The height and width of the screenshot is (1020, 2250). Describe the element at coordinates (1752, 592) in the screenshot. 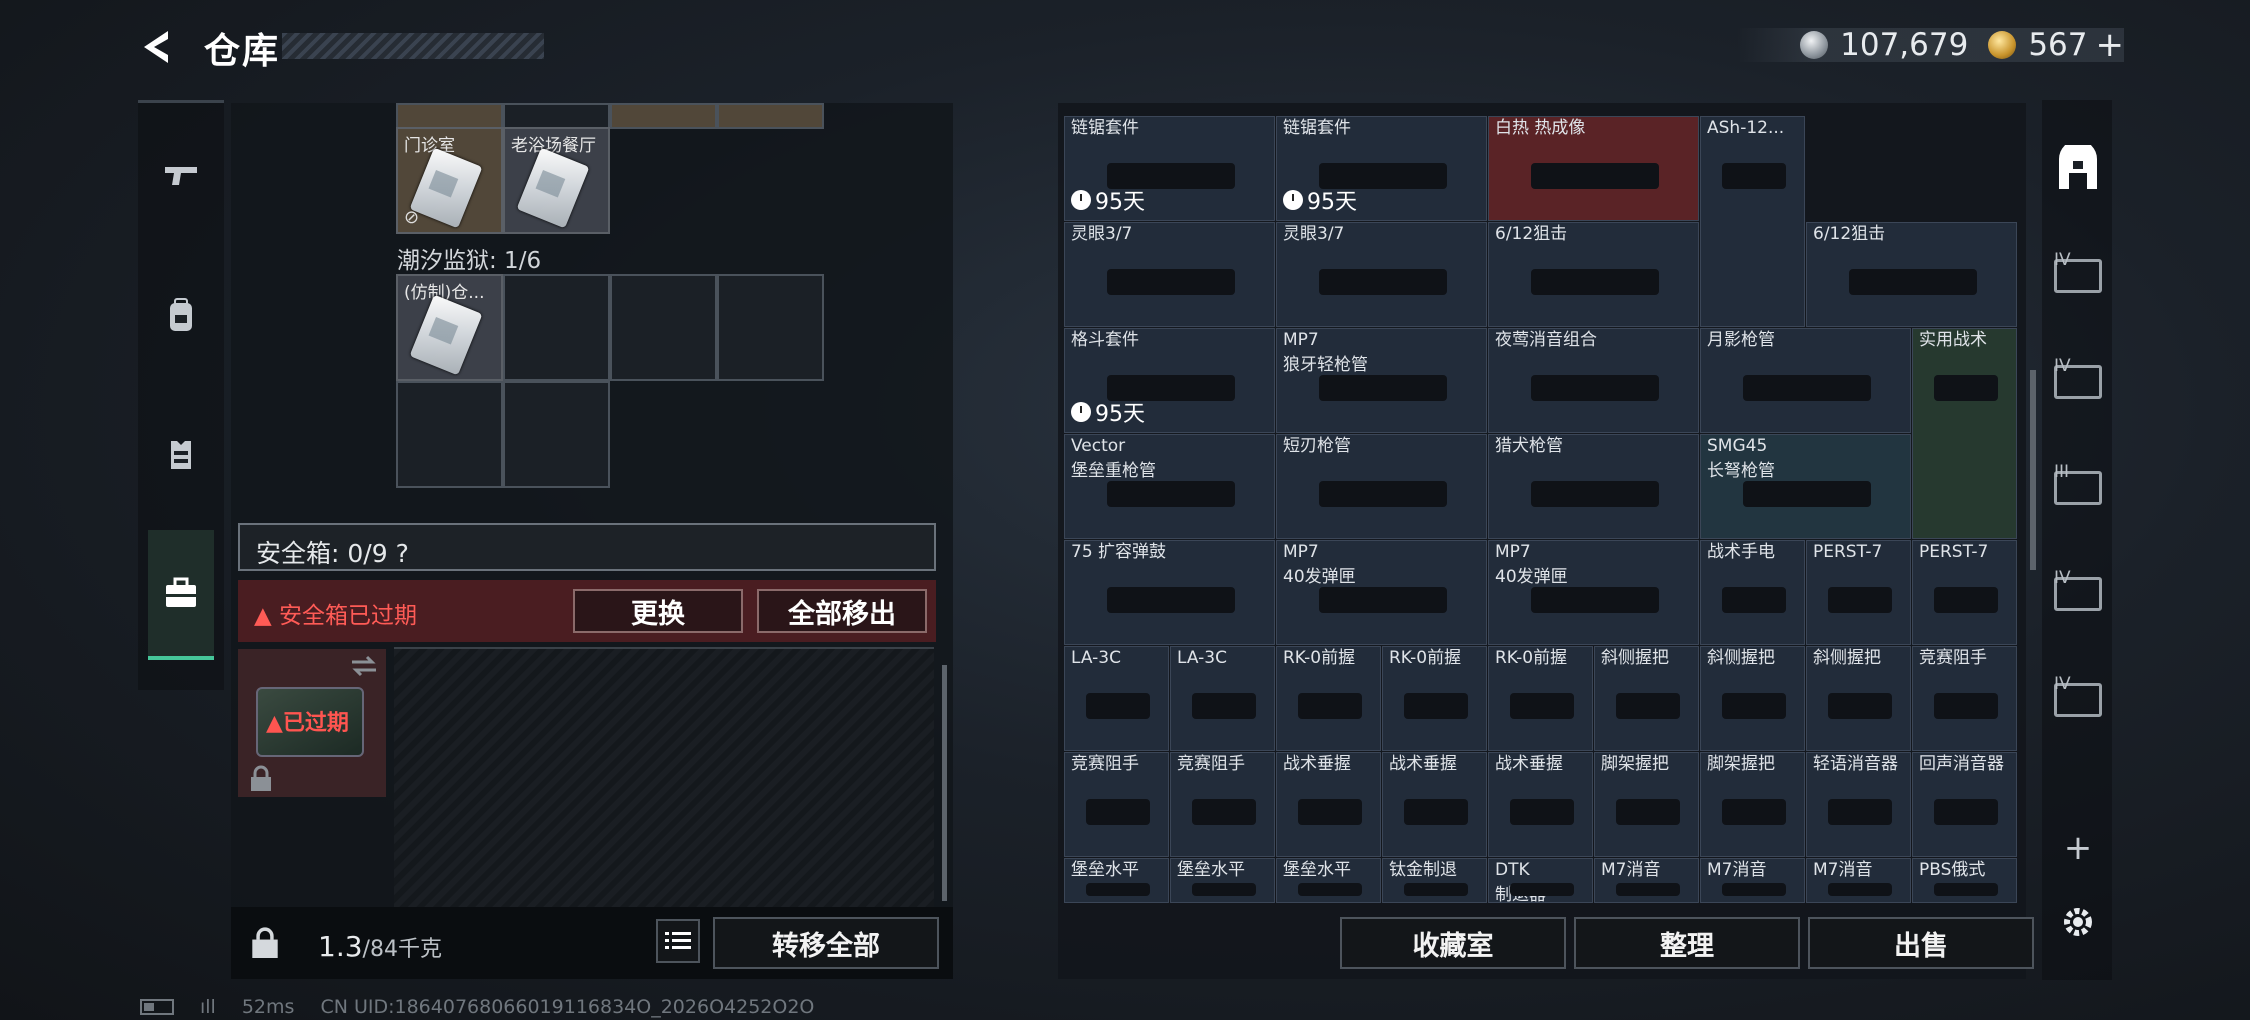

I see `inventory-item: 战术手电` at that location.